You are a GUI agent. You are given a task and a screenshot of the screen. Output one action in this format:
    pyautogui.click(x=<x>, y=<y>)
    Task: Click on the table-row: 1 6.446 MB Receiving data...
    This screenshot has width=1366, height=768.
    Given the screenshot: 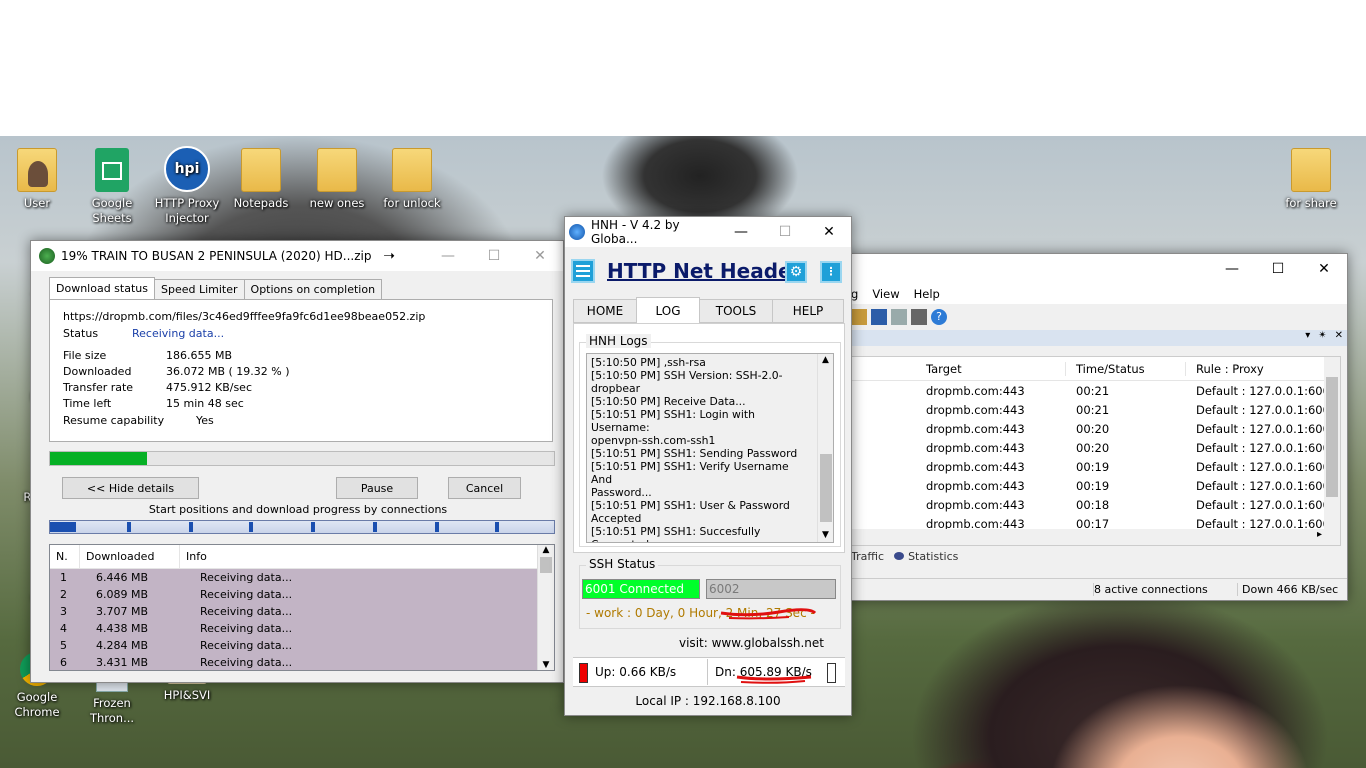 What is the action you would take?
    pyautogui.click(x=302, y=577)
    